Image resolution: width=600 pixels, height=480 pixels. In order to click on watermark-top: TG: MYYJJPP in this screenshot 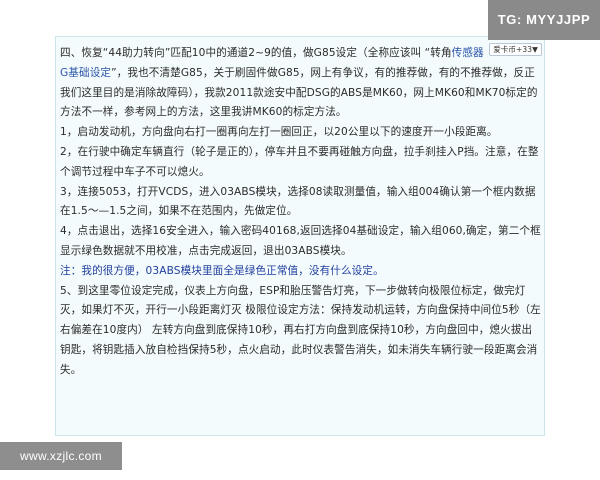, I will do `click(544, 20)`.